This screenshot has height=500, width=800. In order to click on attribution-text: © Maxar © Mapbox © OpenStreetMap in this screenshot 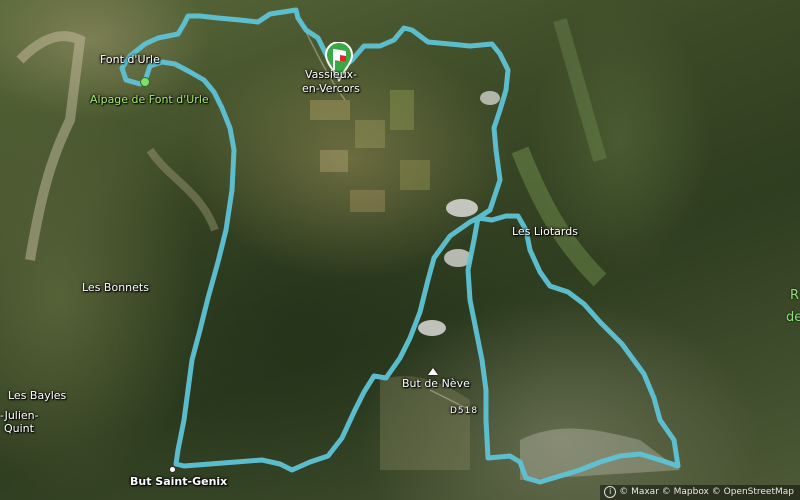, I will do `click(706, 492)`.